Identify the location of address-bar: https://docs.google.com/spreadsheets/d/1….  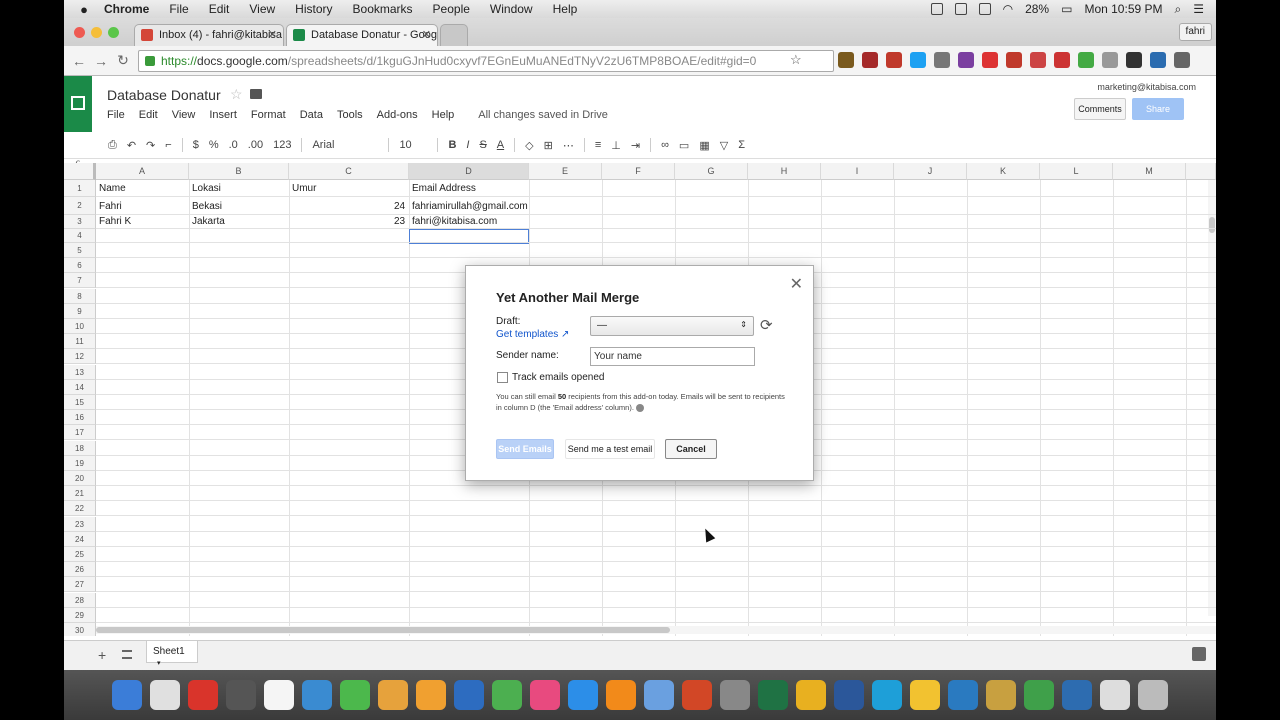
(486, 61).